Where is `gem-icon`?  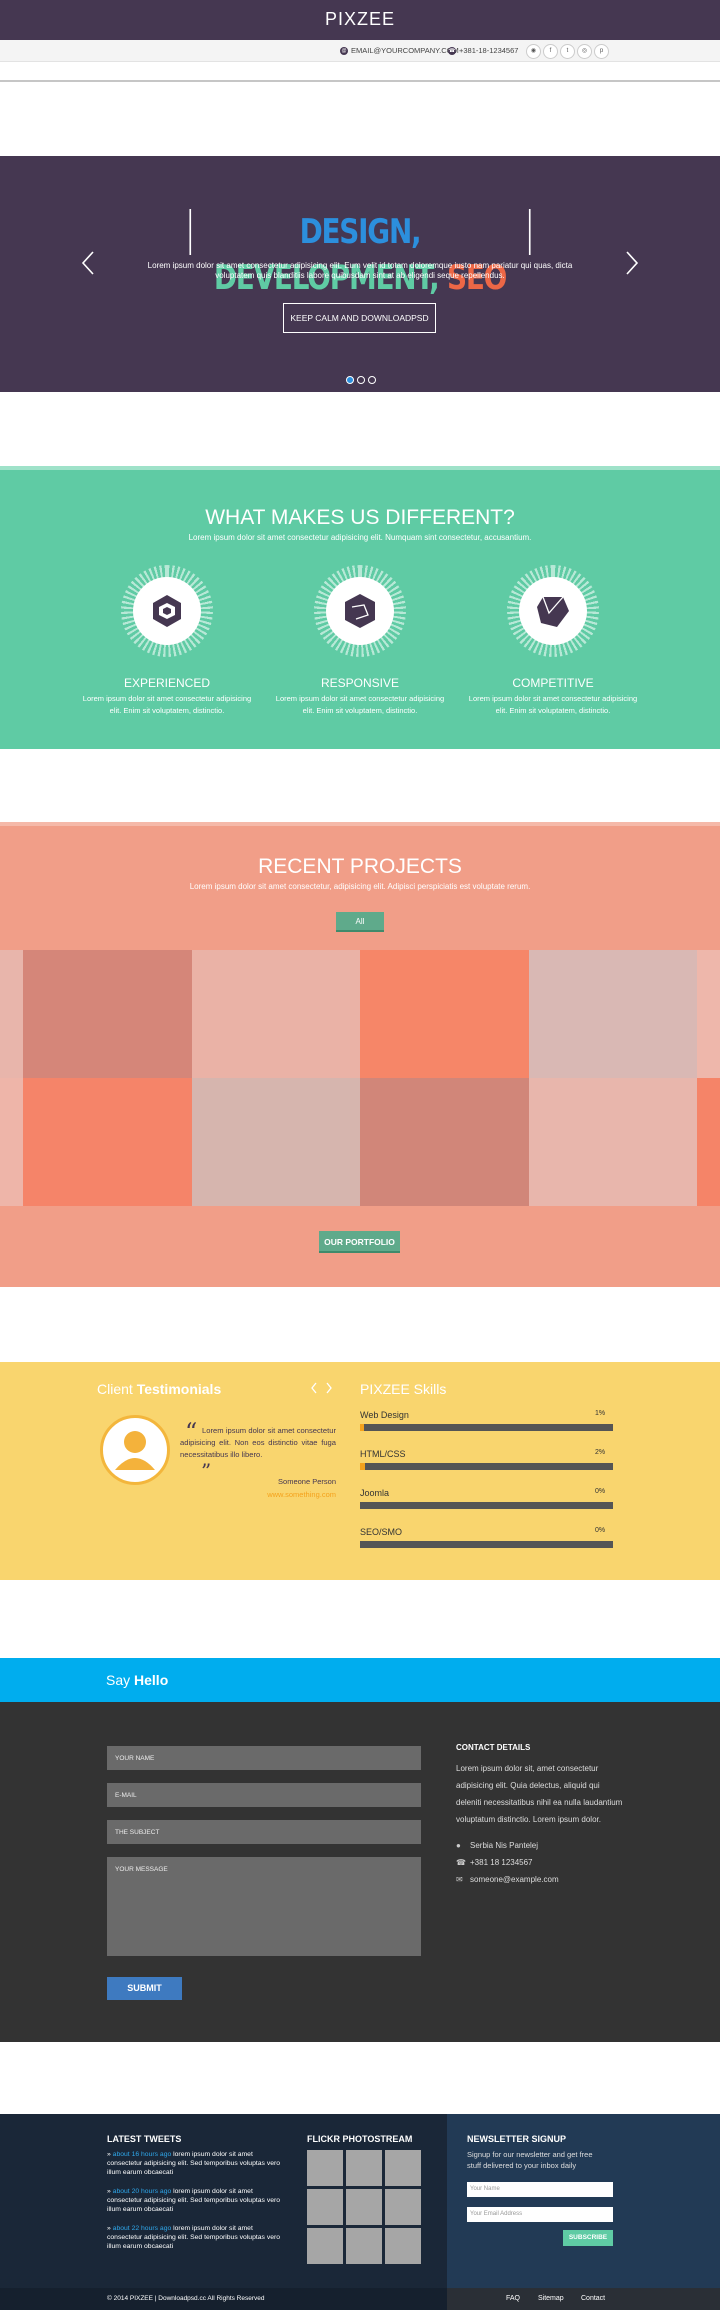
gem-icon is located at coordinates (553, 611).